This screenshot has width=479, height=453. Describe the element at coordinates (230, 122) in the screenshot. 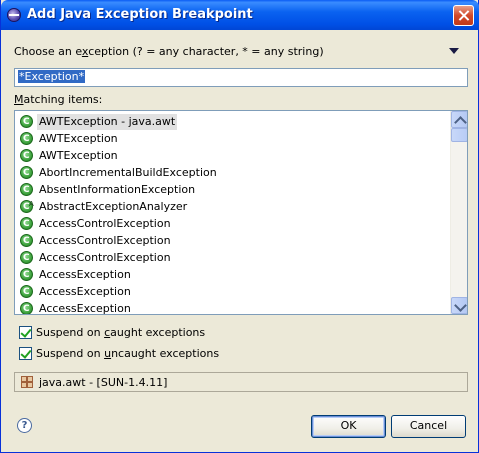

I see `list-item: AWTException - java.awt` at that location.